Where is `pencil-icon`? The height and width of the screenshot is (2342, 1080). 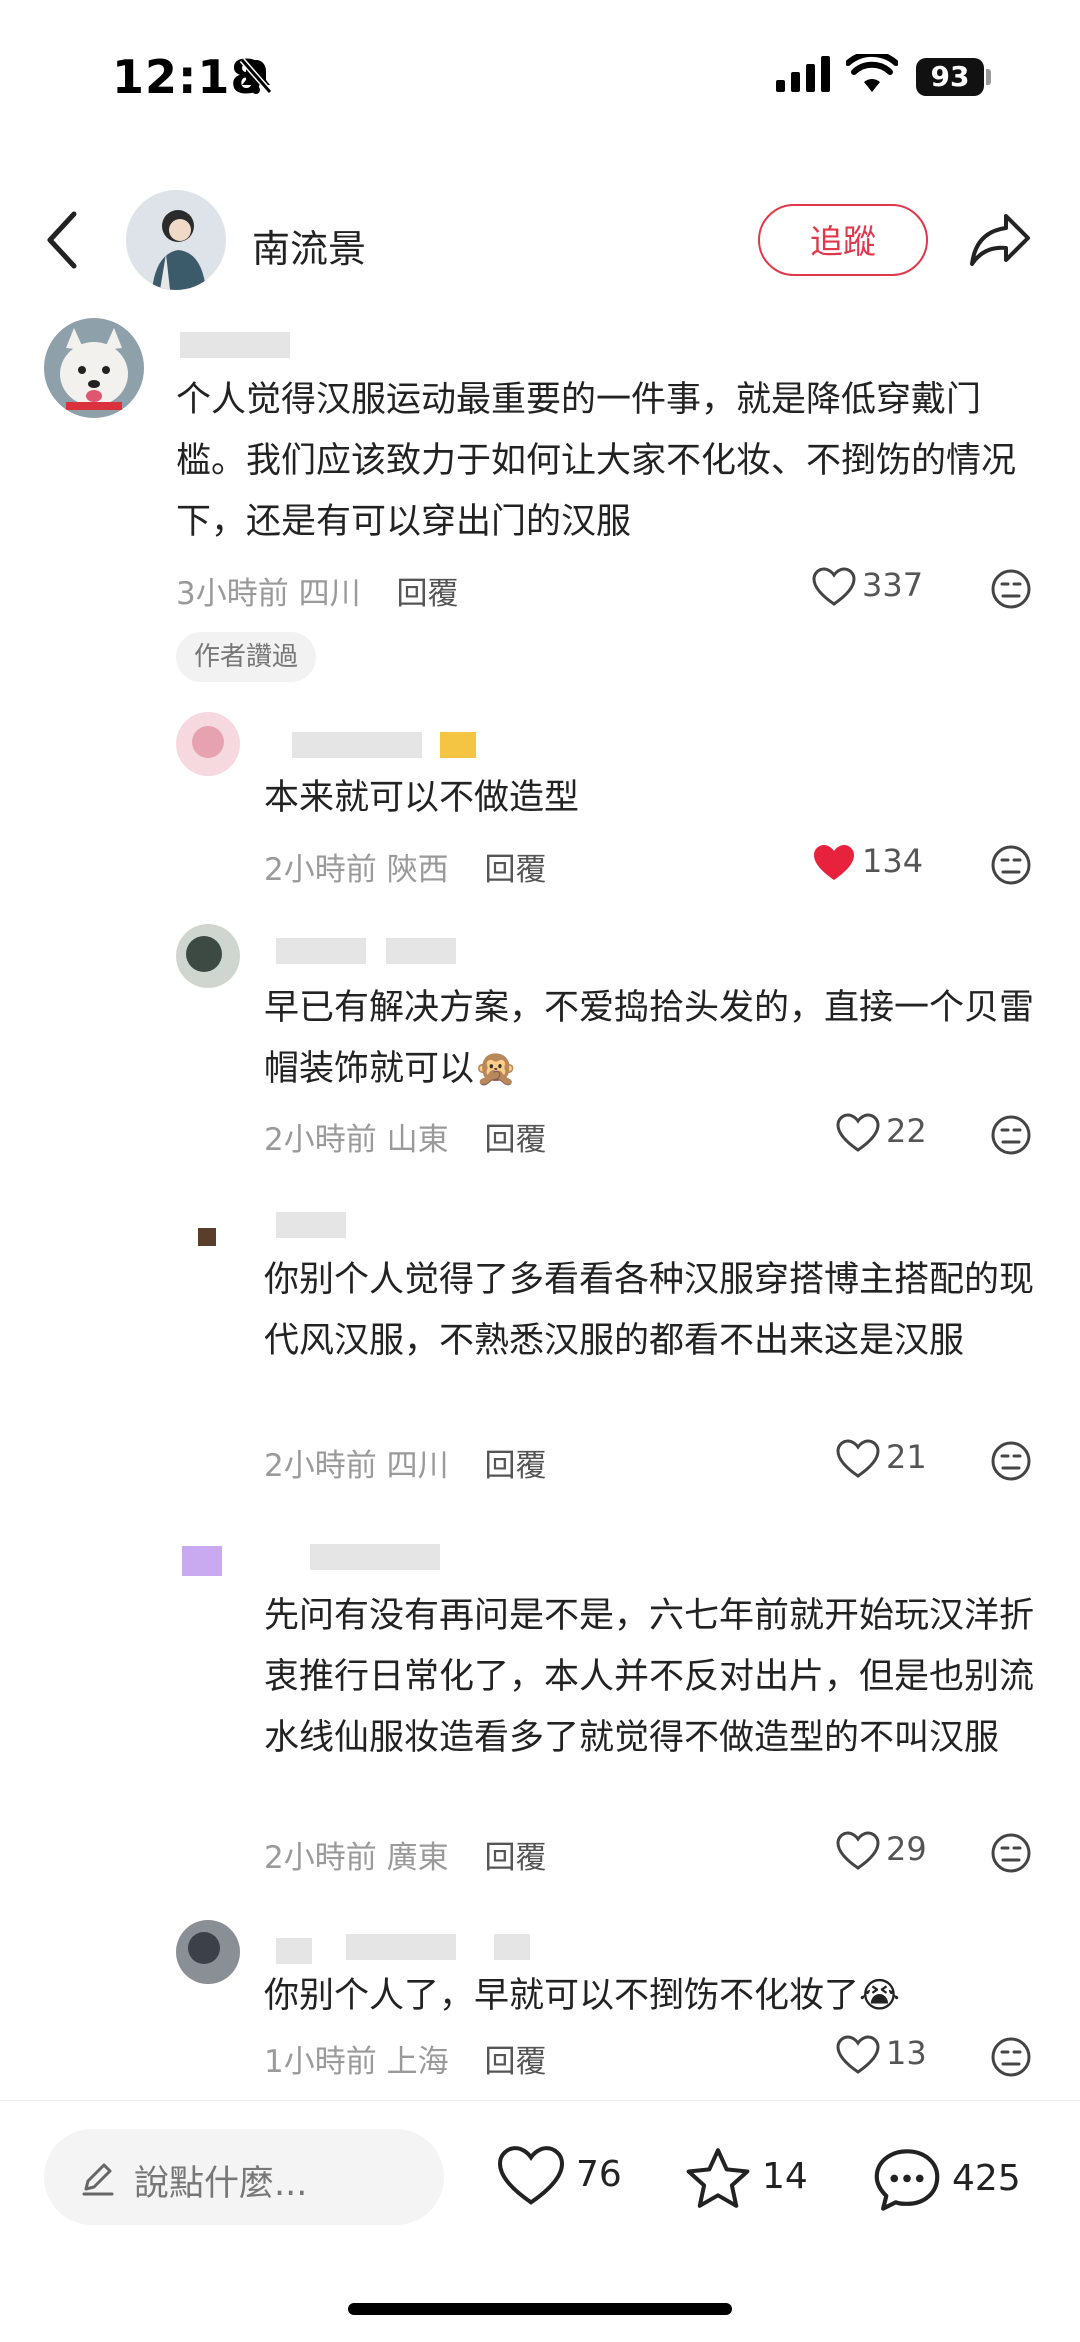 pencil-icon is located at coordinates (98, 2179).